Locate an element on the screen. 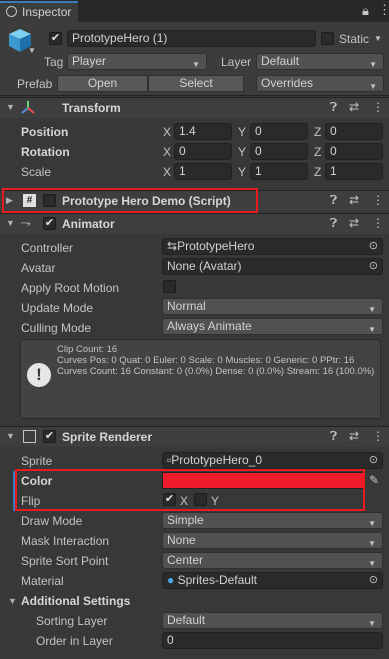 The width and height of the screenshot is (389, 659). object-name-field: PrototypeHero (1) is located at coordinates (191, 38).